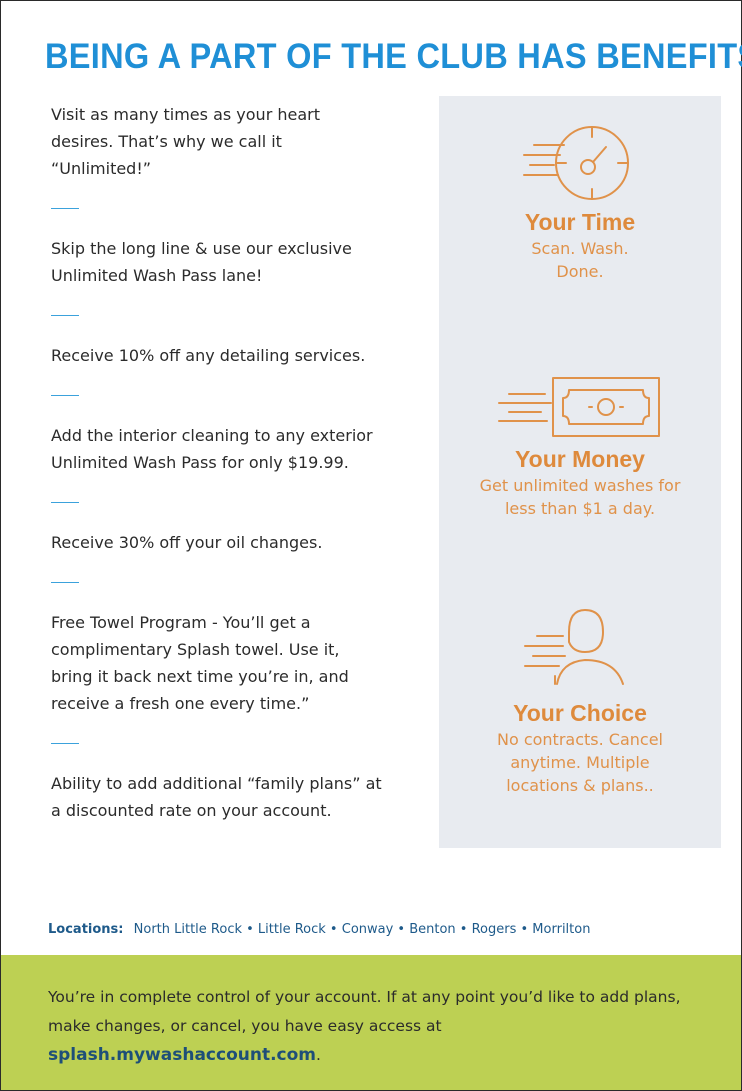 The width and height of the screenshot is (742, 1091). I want to click on person-icon, so click(574, 646).